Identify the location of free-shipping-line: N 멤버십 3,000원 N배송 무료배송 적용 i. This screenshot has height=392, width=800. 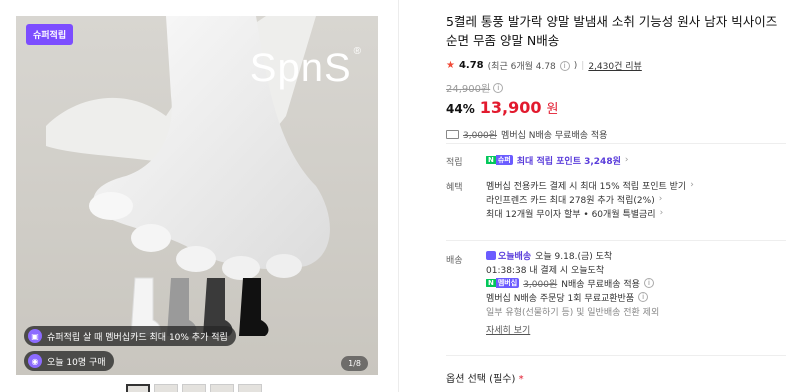
(636, 283).